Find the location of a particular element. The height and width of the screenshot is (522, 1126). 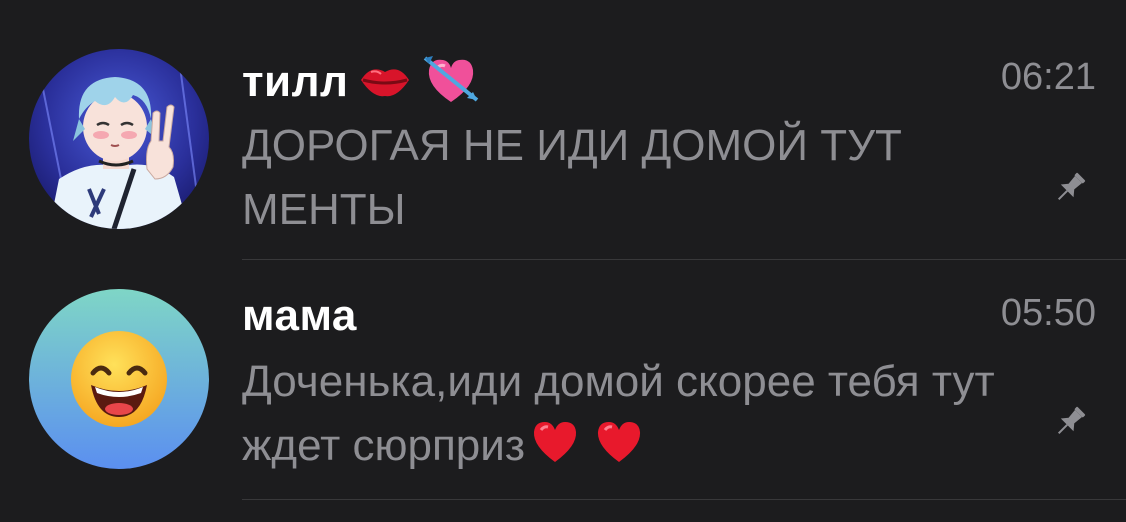

anime-character-avatar-icon is located at coordinates (119, 139).